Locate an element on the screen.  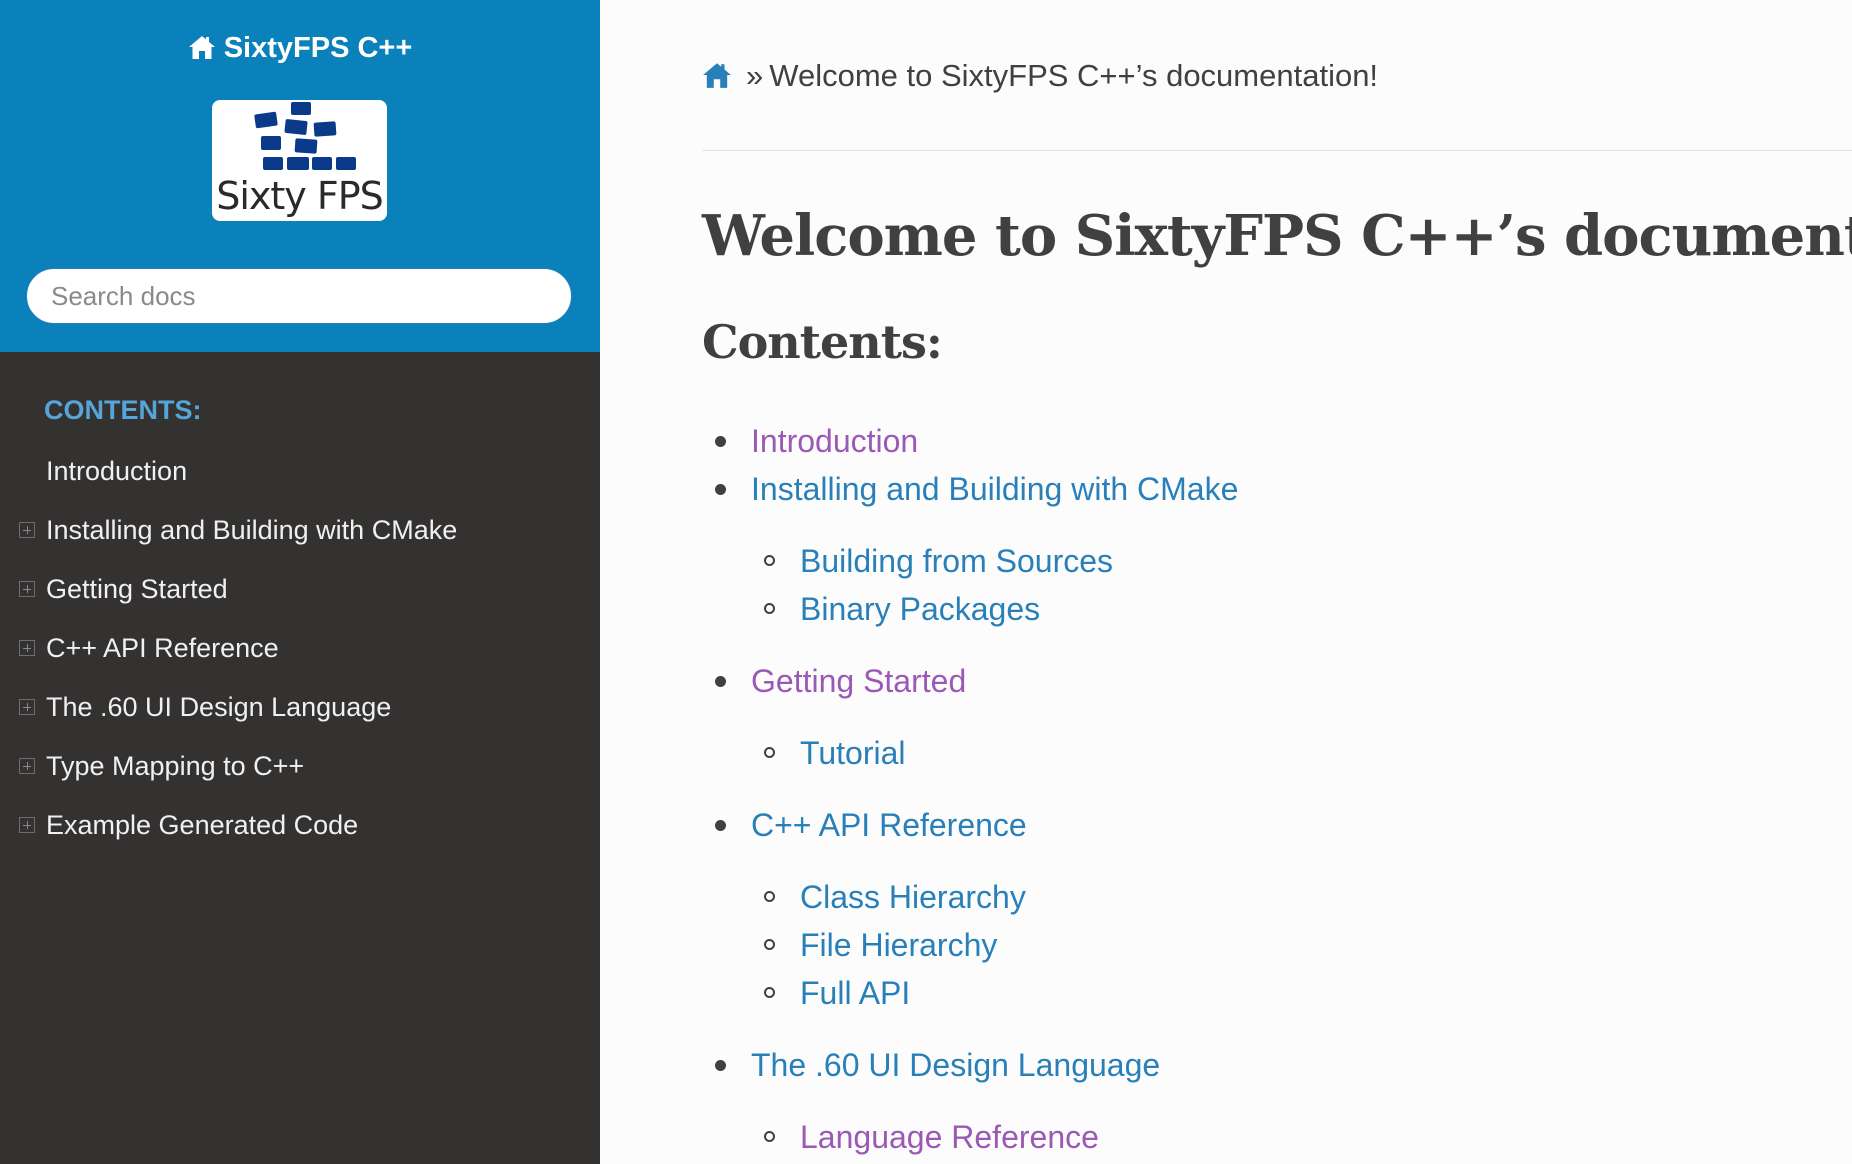
sidebar-link-getting-started: Getting Started is located at coordinates (137, 589).